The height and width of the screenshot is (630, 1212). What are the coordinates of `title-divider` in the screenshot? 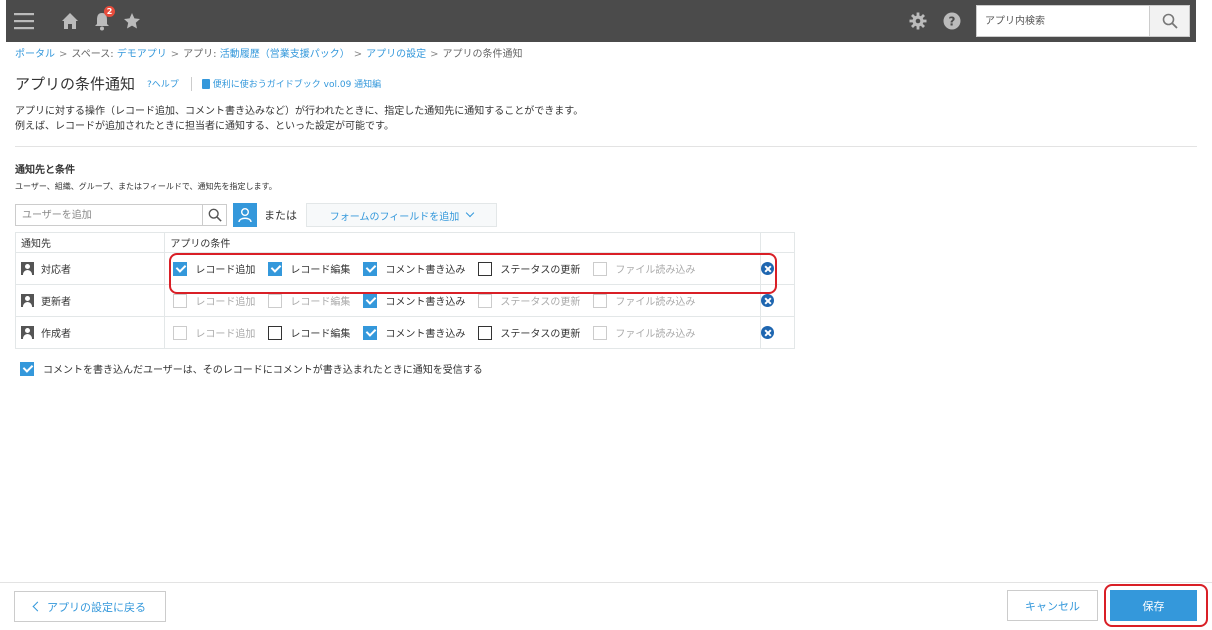 It's located at (191, 83).